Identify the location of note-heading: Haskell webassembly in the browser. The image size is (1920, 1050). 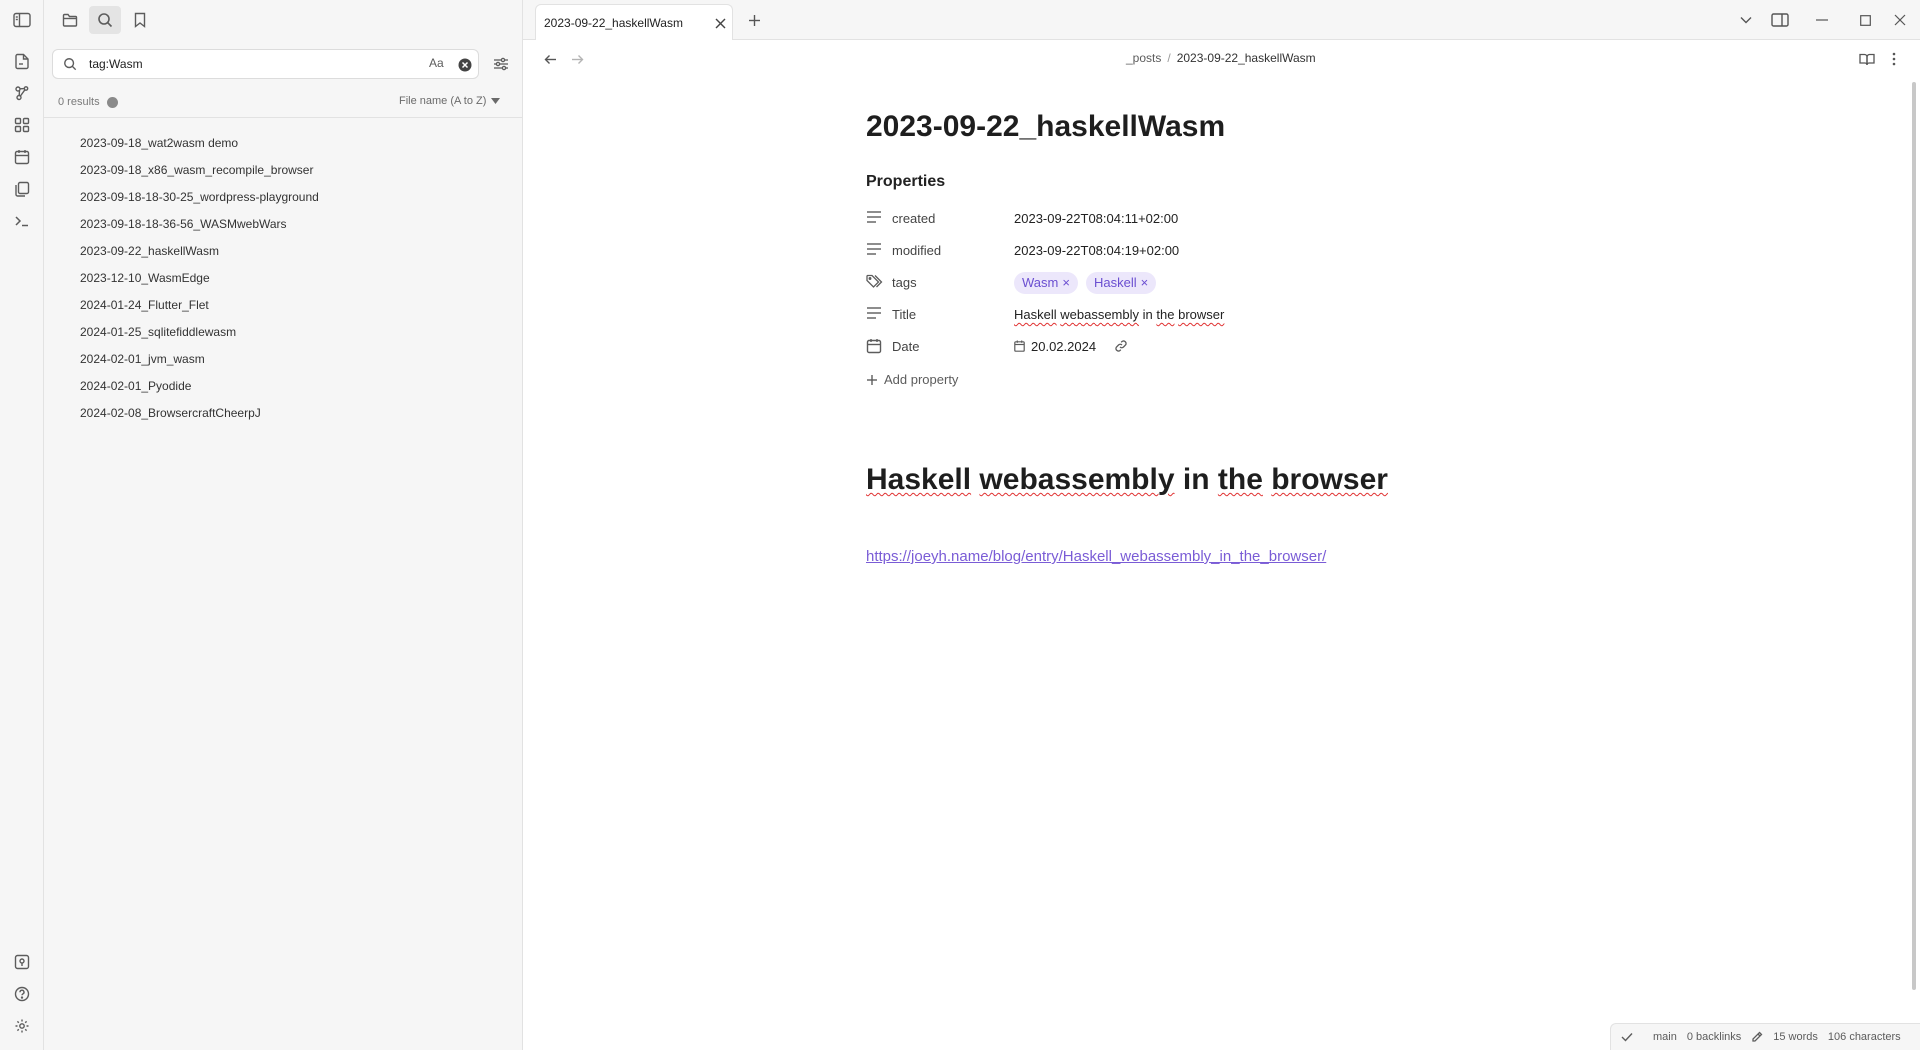
(1127, 480).